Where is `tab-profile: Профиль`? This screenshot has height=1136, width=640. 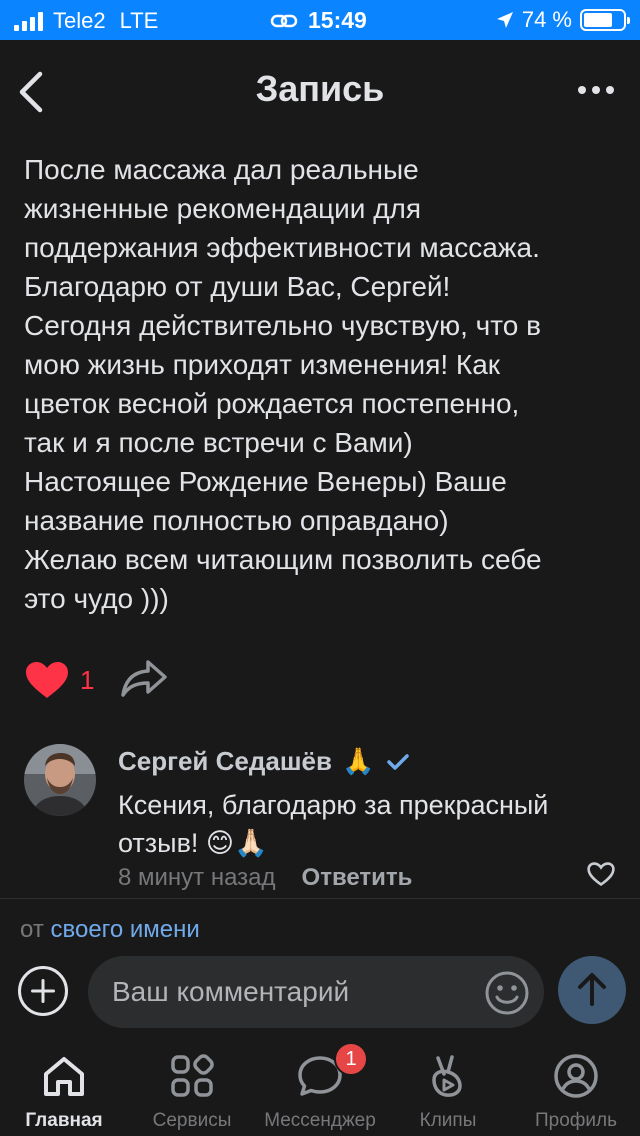 tab-profile: Профиль is located at coordinates (576, 1088).